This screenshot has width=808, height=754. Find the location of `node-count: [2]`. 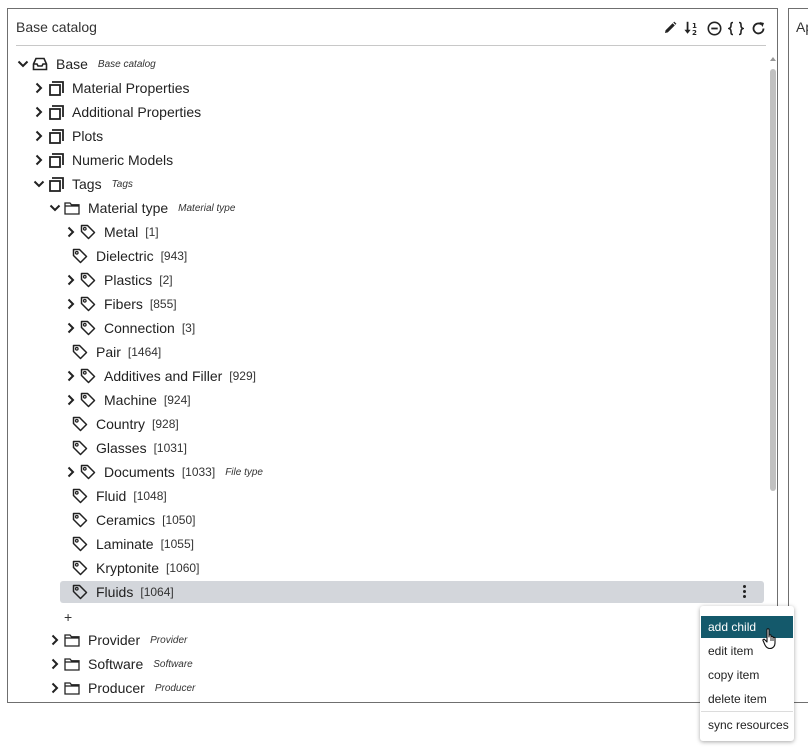

node-count: [2] is located at coordinates (166, 280).